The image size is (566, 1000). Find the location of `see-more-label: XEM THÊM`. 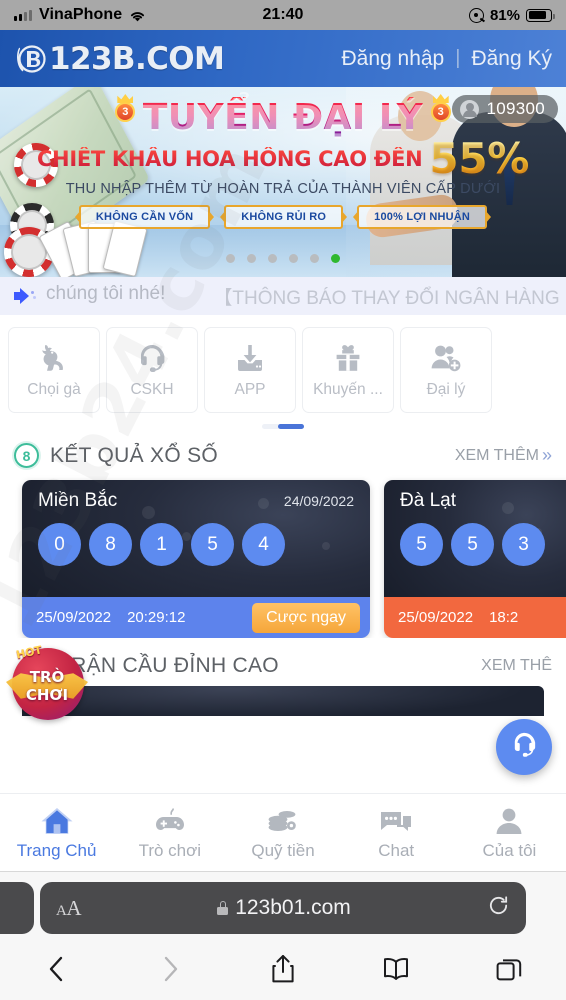

see-more-label: XEM THÊM is located at coordinates (496, 455).